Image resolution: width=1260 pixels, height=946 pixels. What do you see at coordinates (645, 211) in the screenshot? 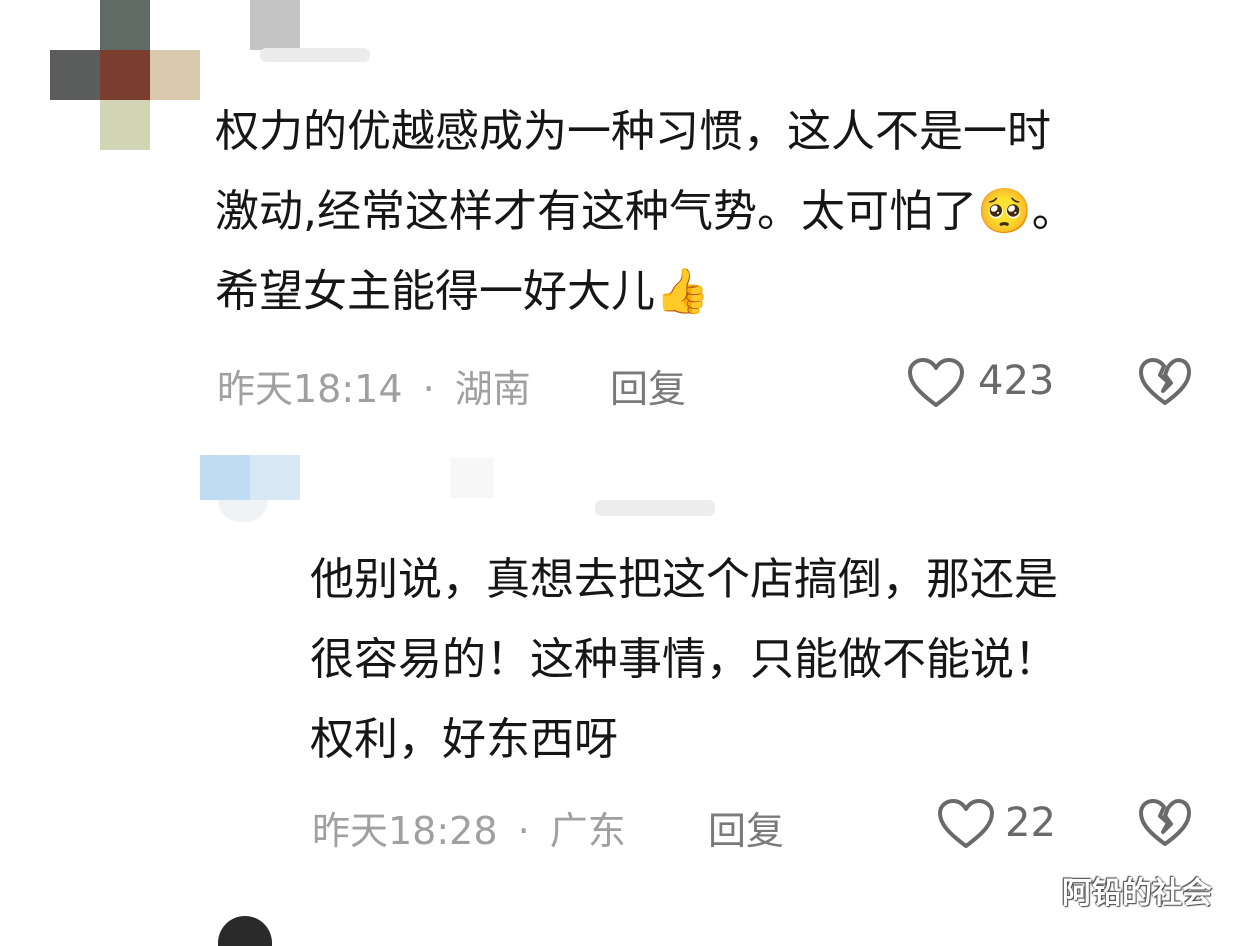
I see `comment-line: 激动,经常这样才有这种气势。太可怕了🥺。` at bounding box center [645, 211].